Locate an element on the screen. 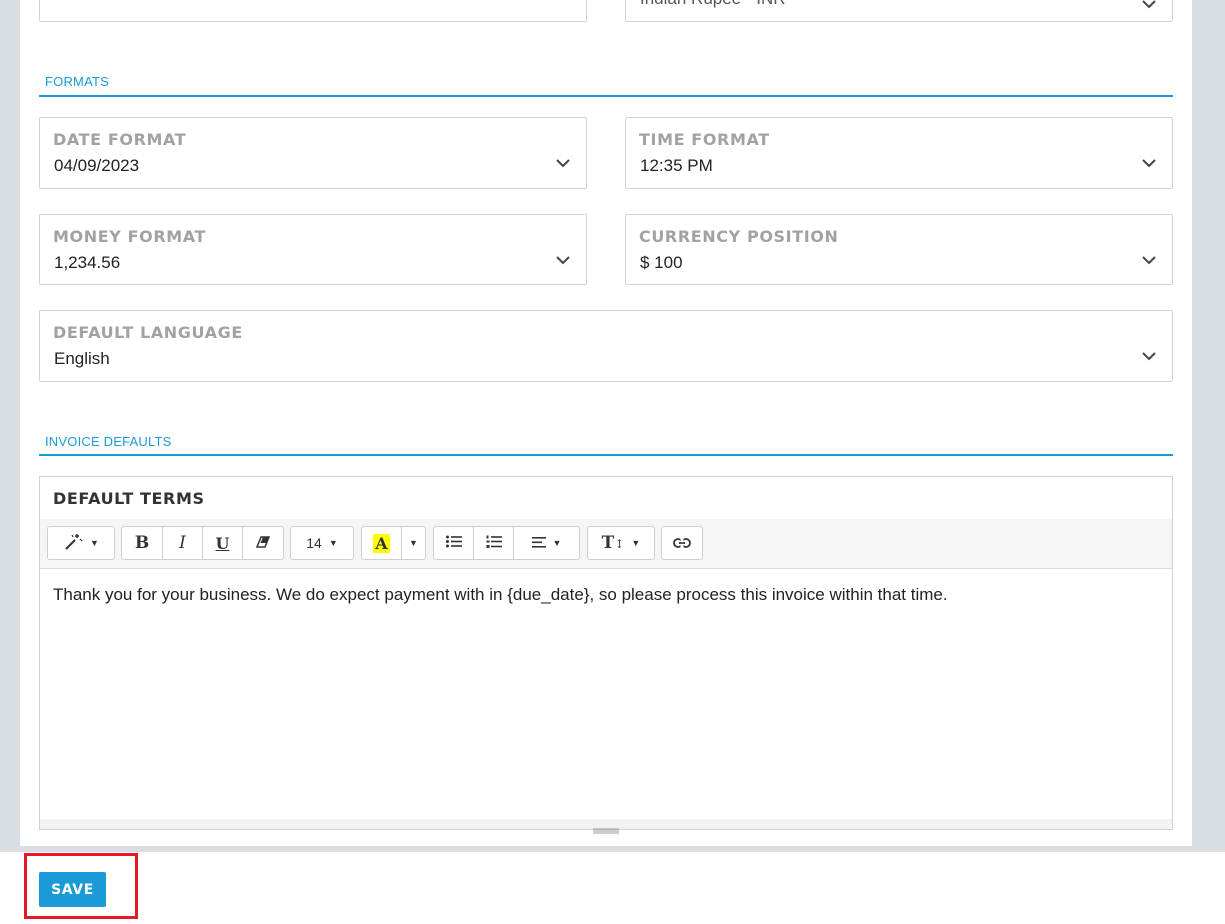  bold-glyph: B is located at coordinates (142, 543).